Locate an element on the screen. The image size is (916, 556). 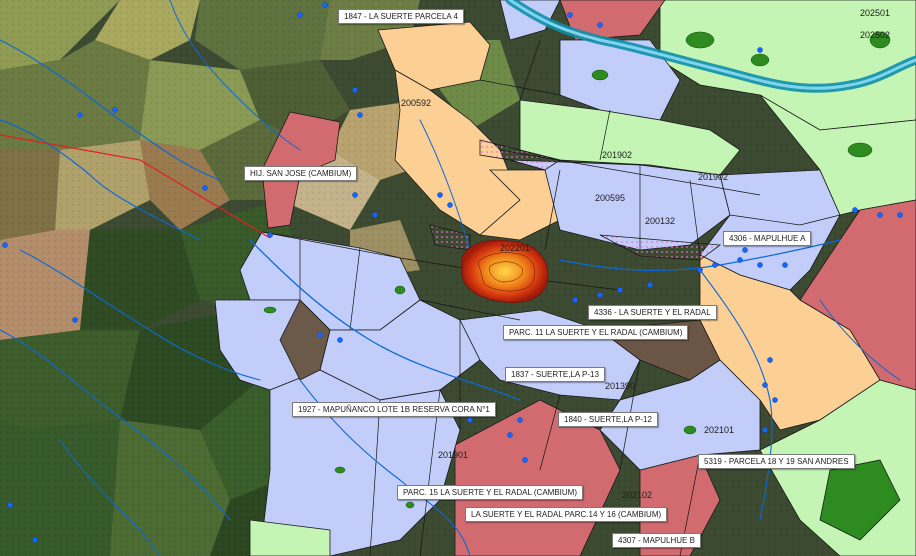
label-1847-la-suerte-parcela-4: 1847 - LA SUERTE PARCELA 4 is located at coordinates (401, 16).